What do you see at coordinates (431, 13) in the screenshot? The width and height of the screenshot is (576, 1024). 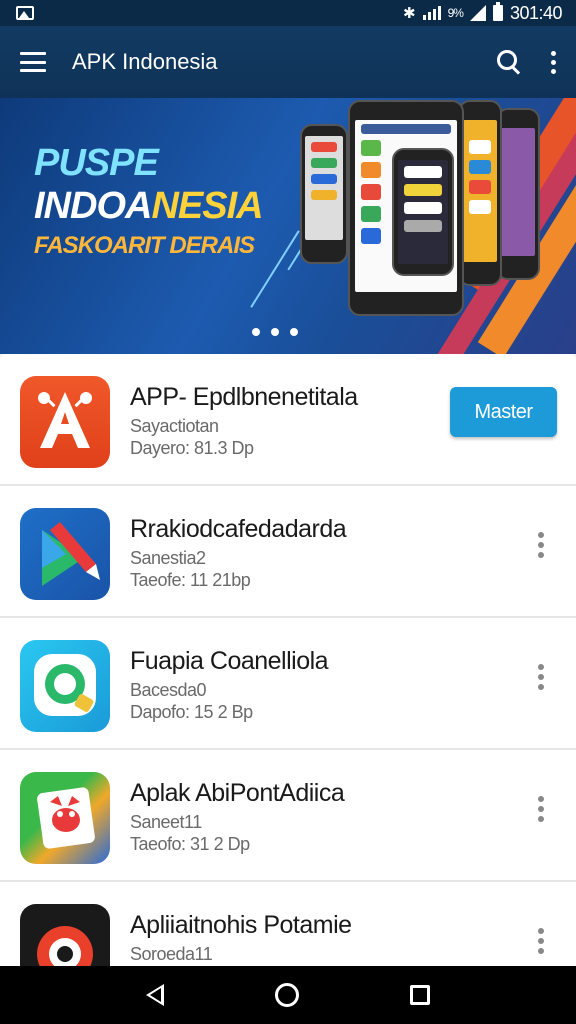 I see `signal-icon` at bounding box center [431, 13].